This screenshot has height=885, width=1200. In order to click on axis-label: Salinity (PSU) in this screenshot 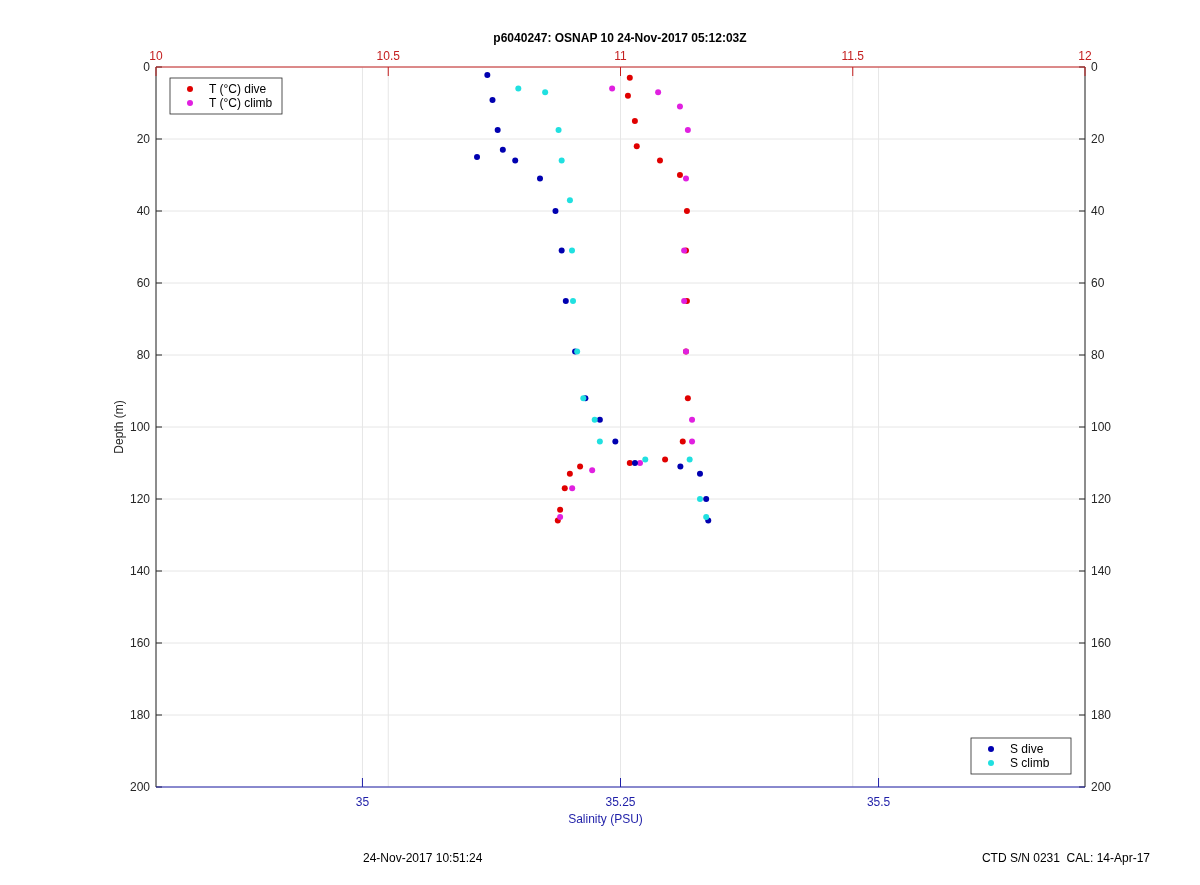, I will do `click(605, 819)`.